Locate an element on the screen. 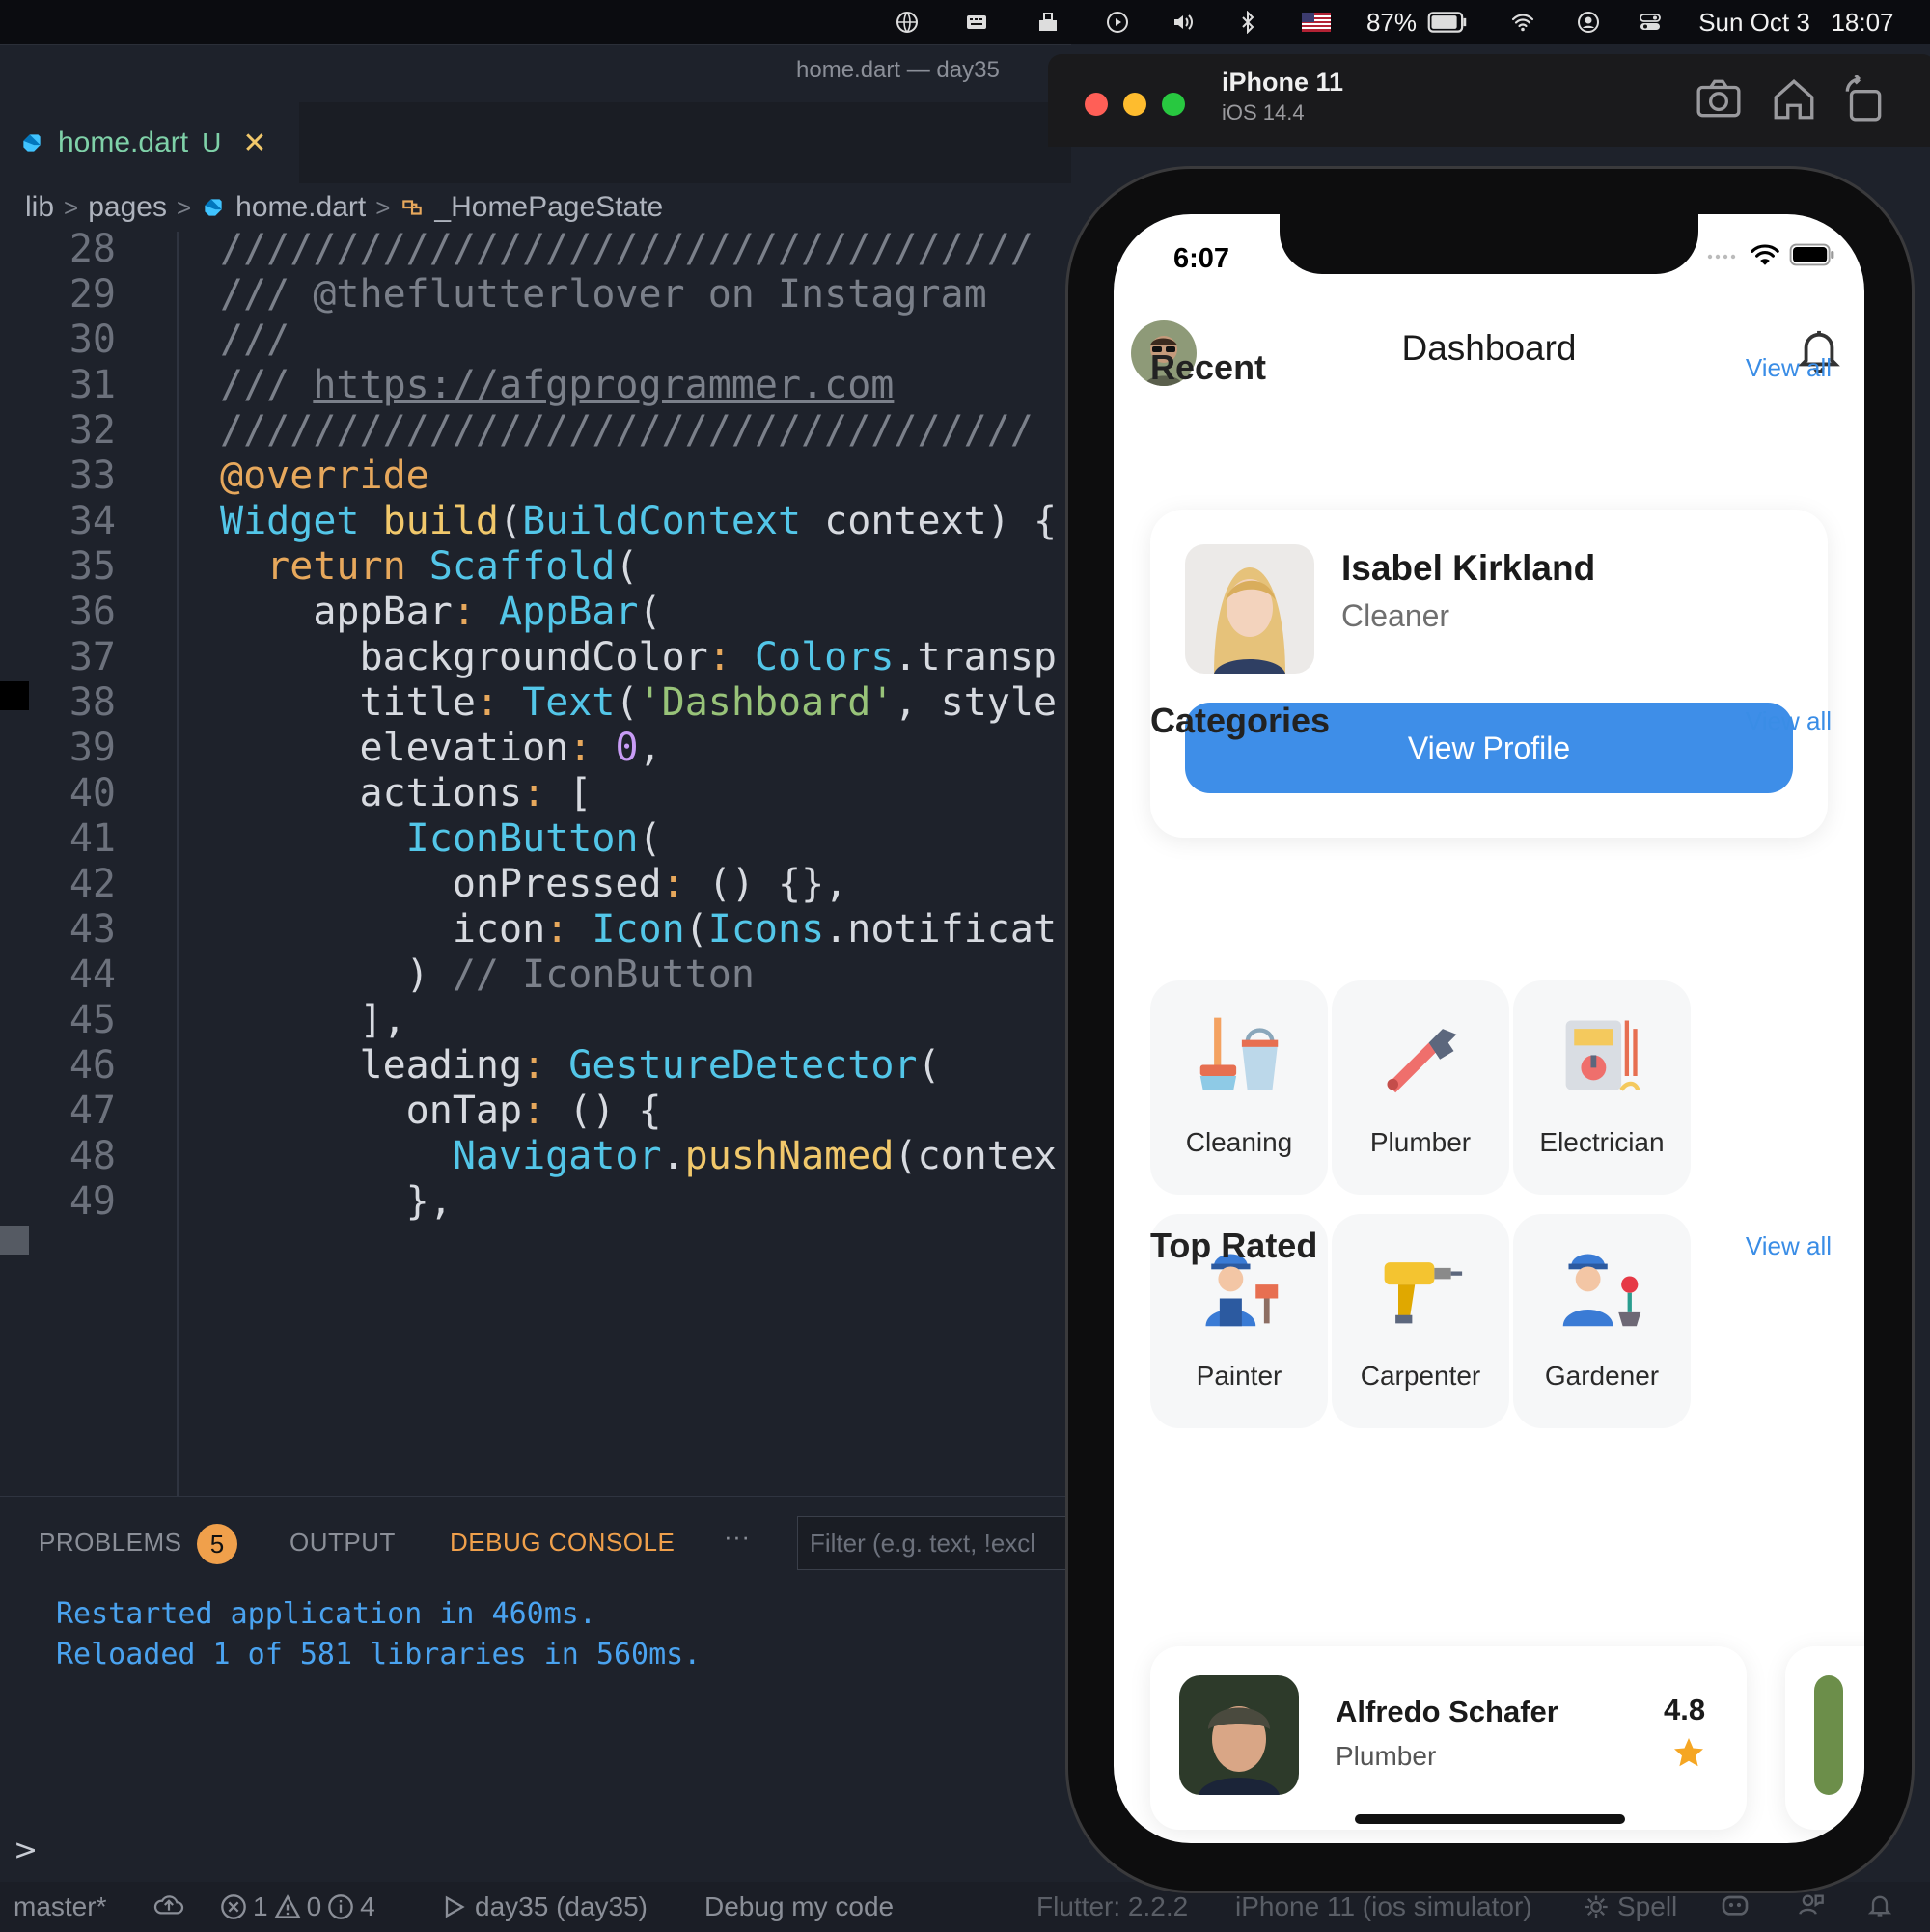  debug-my-code: Debug my code is located at coordinates (799, 1906).